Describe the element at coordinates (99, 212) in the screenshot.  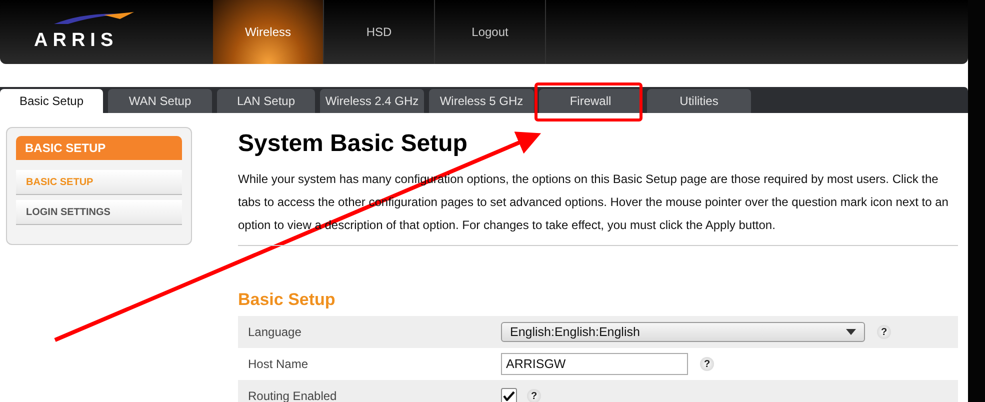
I see `sidebar-item: LOGIN SETTINGS` at that location.